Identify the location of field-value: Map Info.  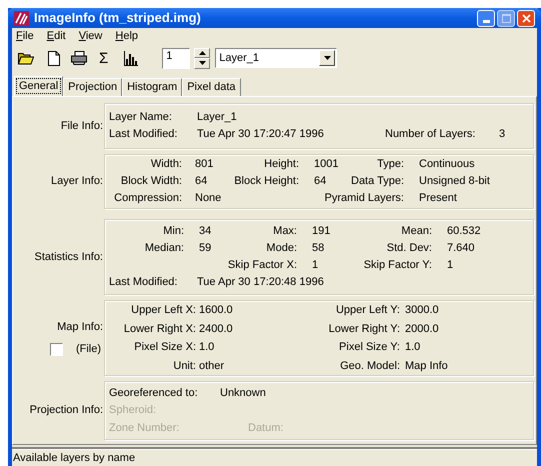
(426, 366).